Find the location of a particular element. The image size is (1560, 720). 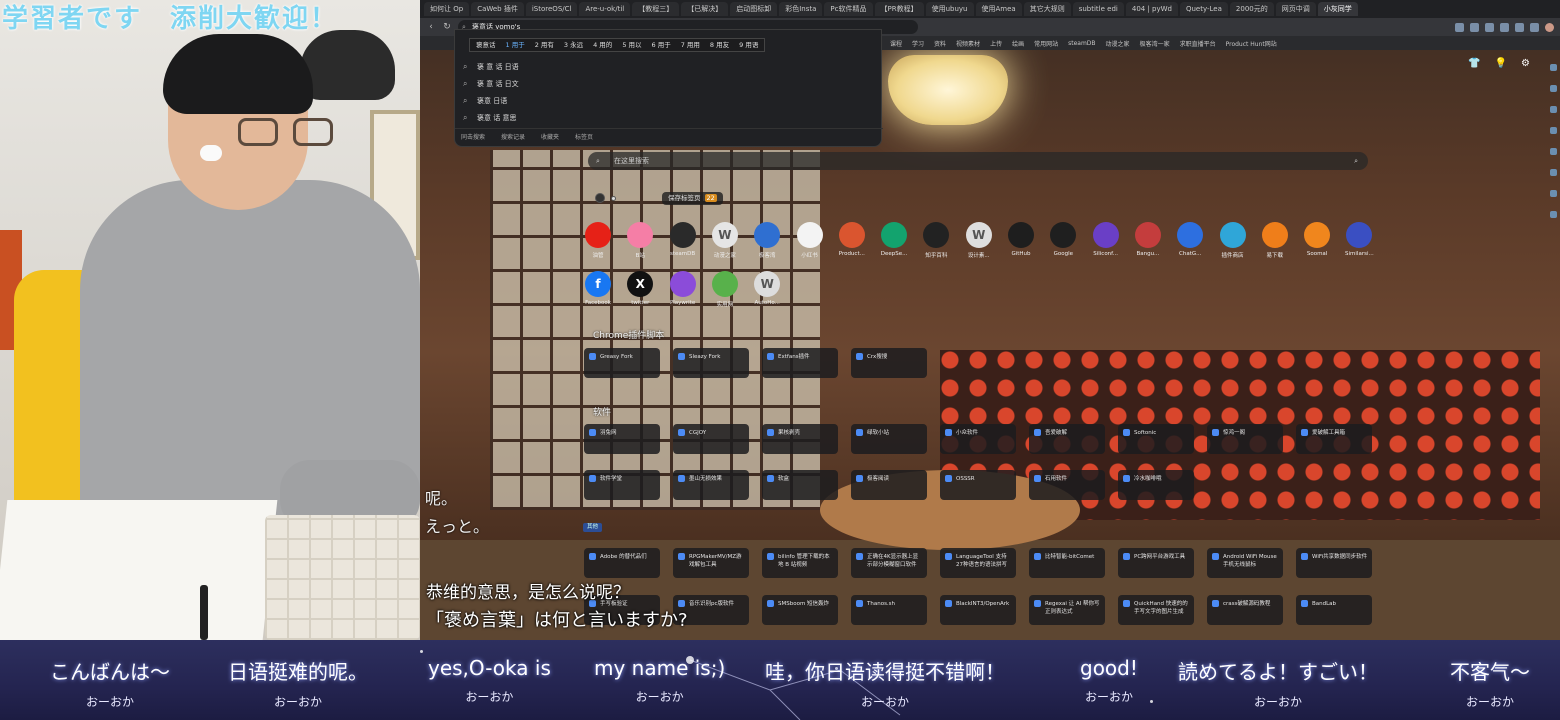

bookmark-card: PC跨网平台游戏工具 is located at coordinates (1156, 563).